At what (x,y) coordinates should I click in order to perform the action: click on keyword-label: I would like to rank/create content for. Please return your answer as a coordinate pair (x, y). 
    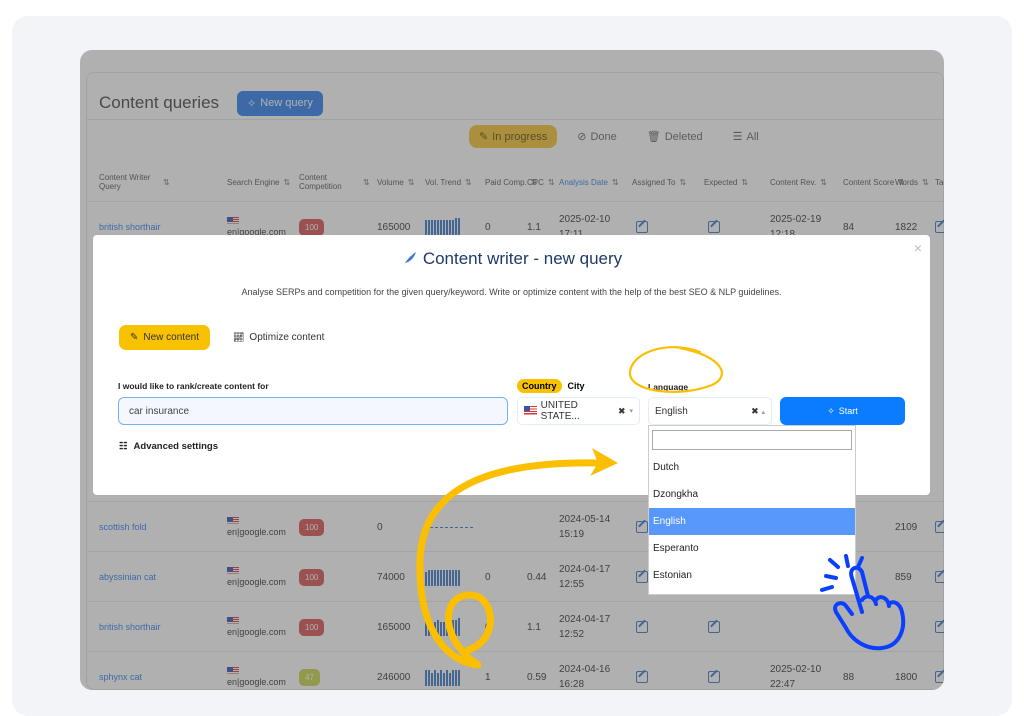
    Looking at the image, I should click on (193, 386).